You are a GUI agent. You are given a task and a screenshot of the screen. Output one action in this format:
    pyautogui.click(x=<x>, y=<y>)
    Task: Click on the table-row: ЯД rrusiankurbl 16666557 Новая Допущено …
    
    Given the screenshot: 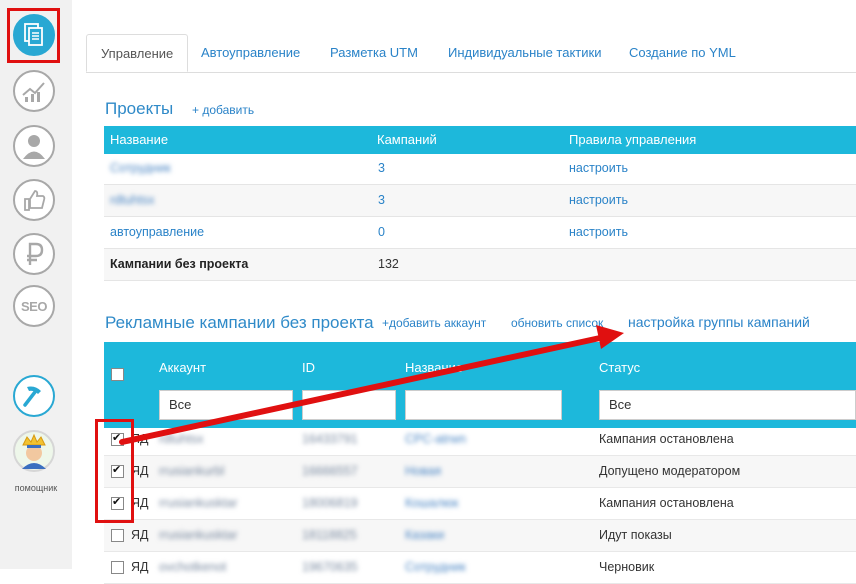 What is the action you would take?
    pyautogui.click(x=480, y=472)
    